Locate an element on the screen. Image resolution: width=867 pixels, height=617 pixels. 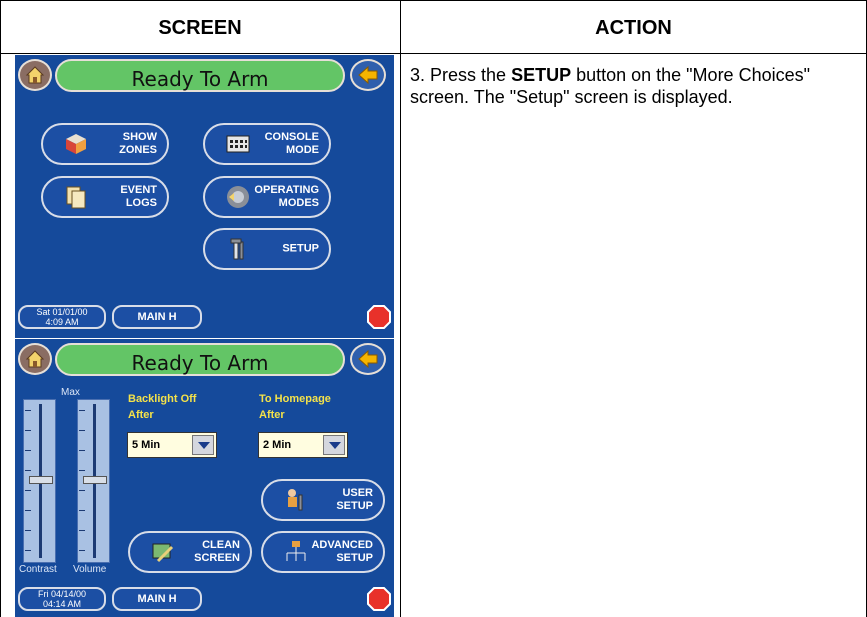
setup-button: SETUP is located at coordinates (267, 249).